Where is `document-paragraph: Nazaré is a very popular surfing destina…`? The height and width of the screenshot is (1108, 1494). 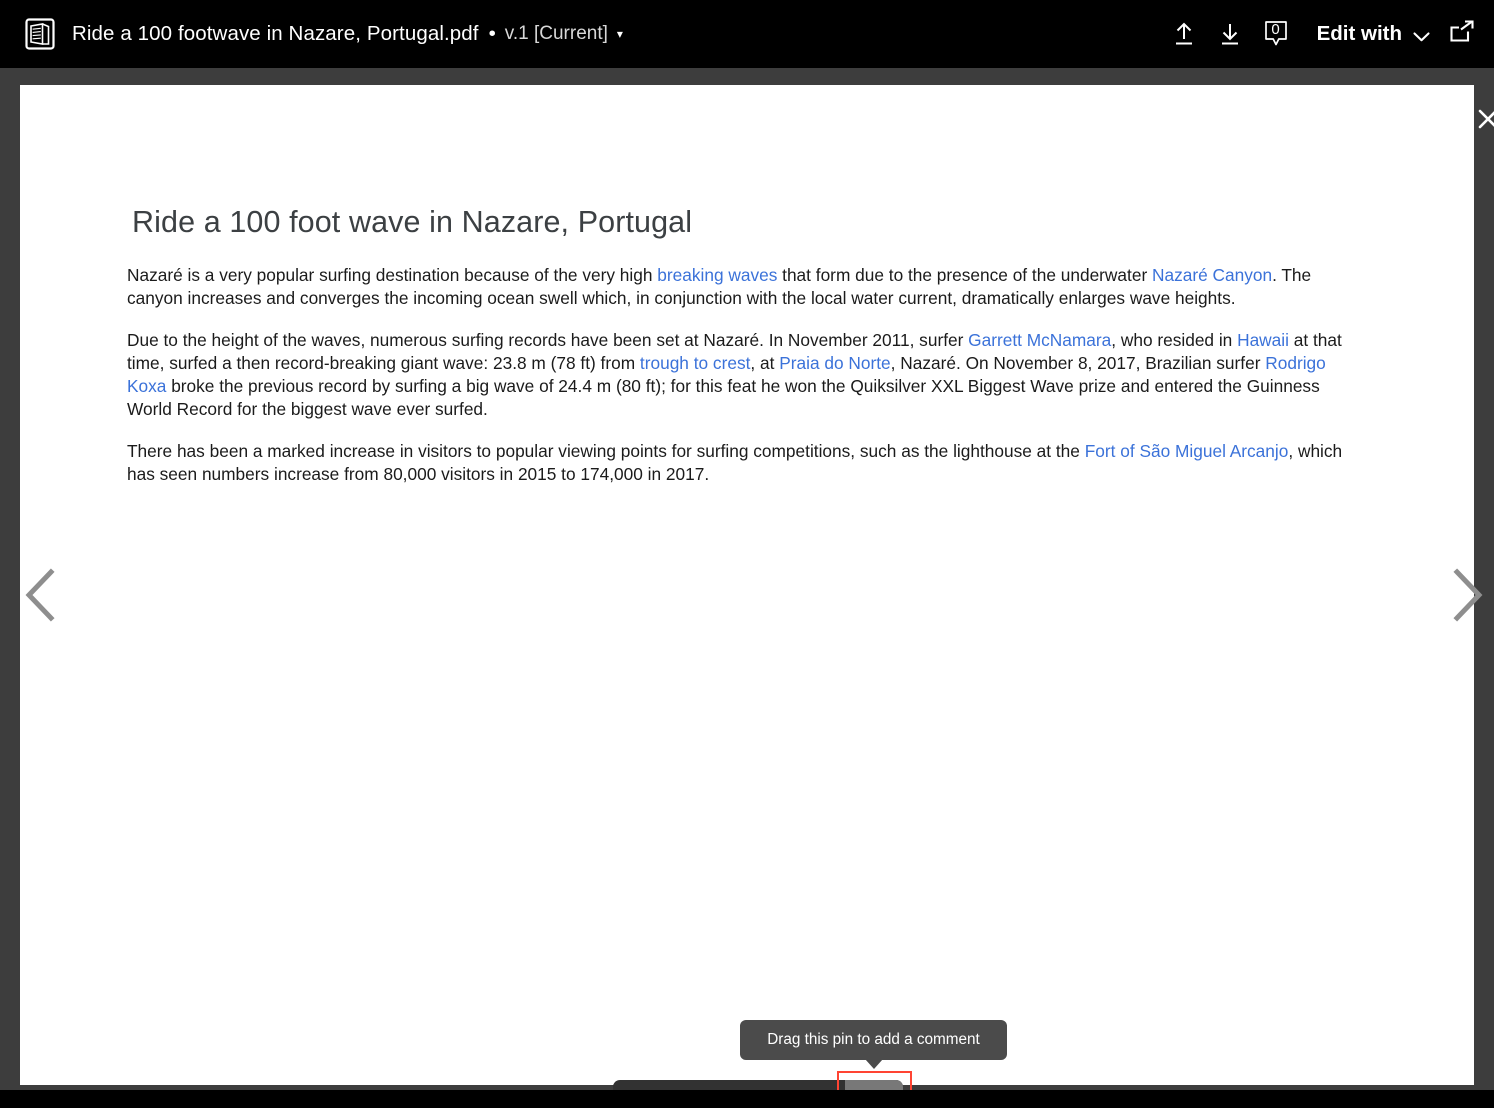 document-paragraph: Nazaré is a very popular surfing destina… is located at coordinates (745, 287).